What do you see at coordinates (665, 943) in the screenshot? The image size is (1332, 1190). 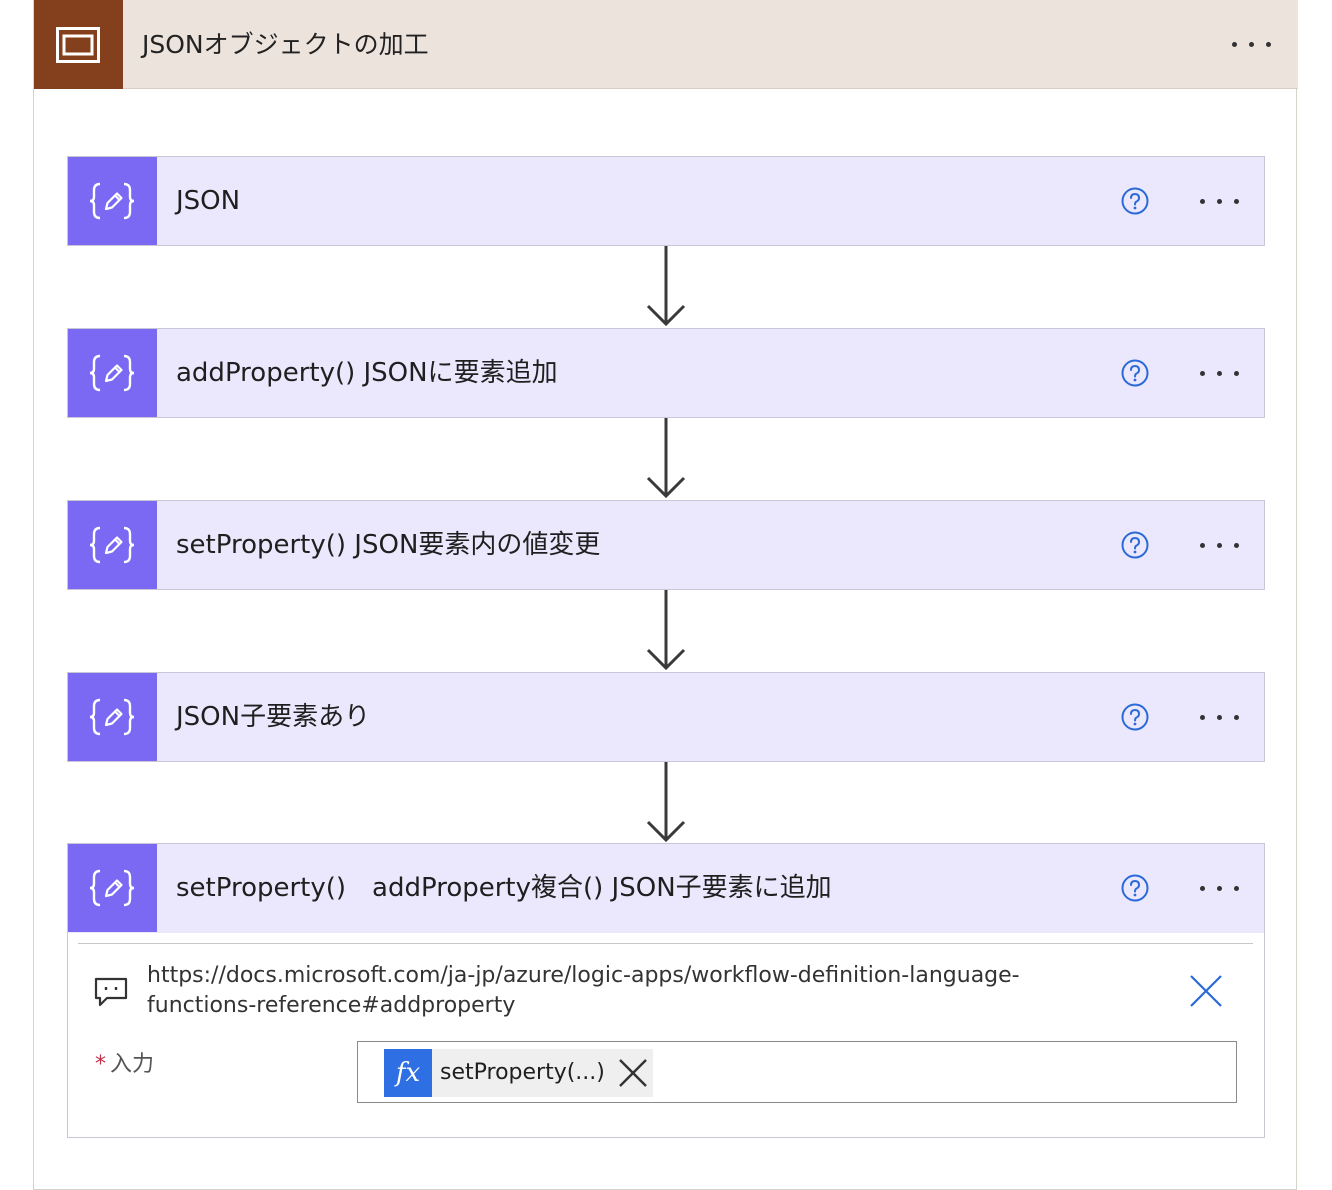 I see `divider` at bounding box center [665, 943].